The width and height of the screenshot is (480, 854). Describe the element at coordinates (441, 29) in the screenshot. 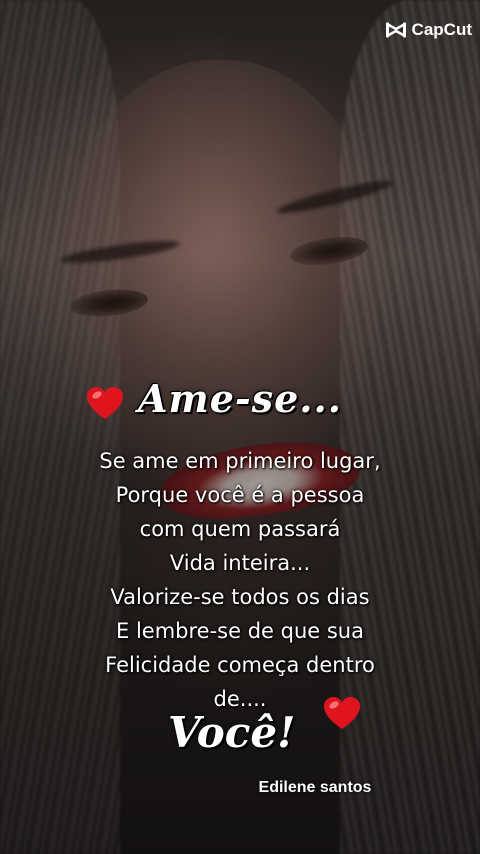

I see `brand-name: CapCut` at that location.